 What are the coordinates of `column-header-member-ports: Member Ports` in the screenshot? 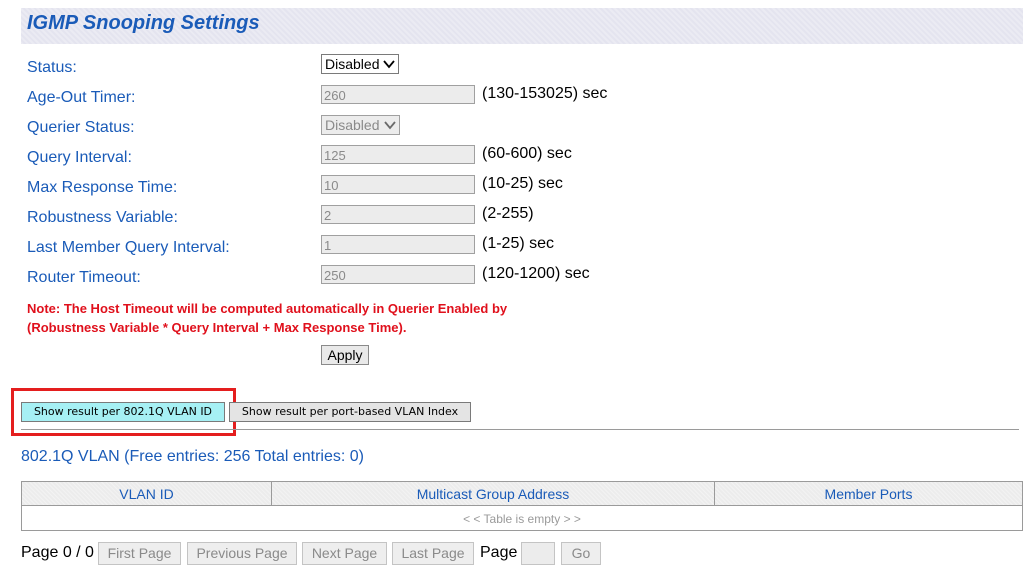 It's located at (868, 494).